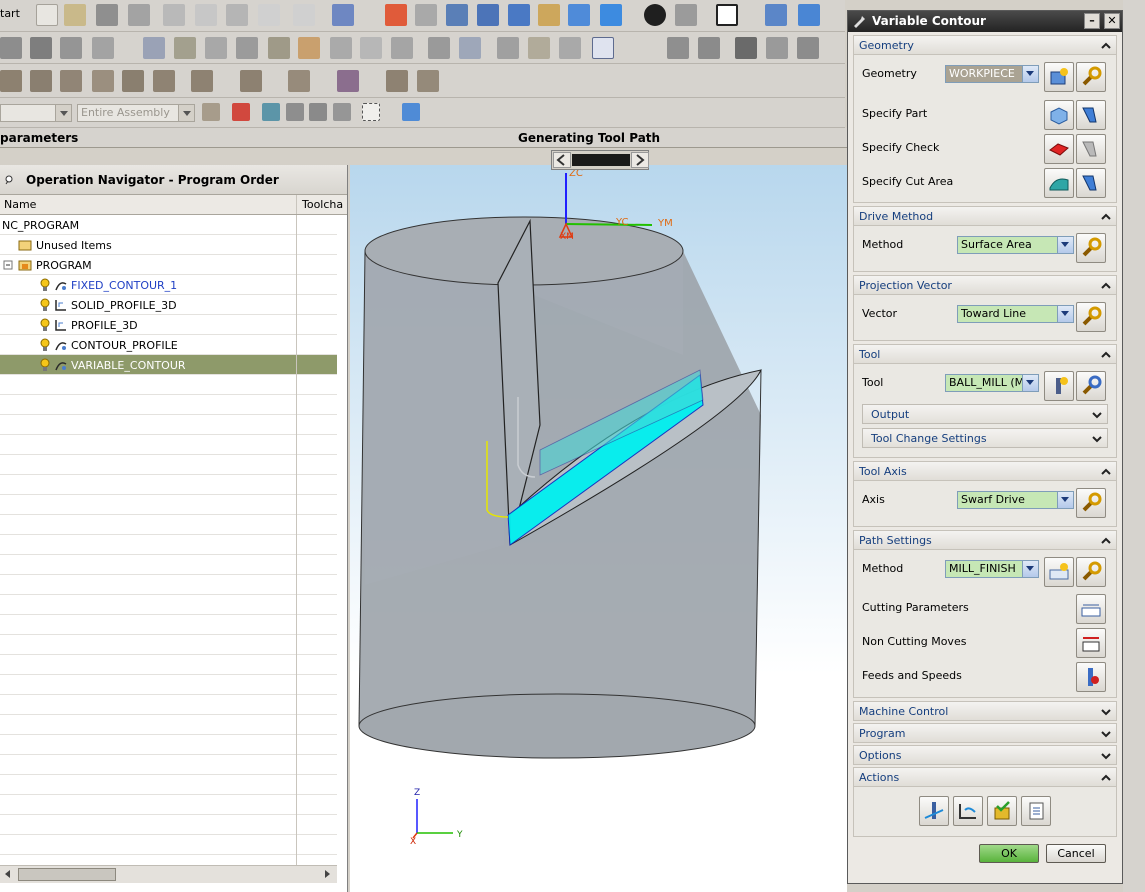  What do you see at coordinates (985, 216) in the screenshot?
I see `section-drive-method-header: Drive Method` at bounding box center [985, 216].